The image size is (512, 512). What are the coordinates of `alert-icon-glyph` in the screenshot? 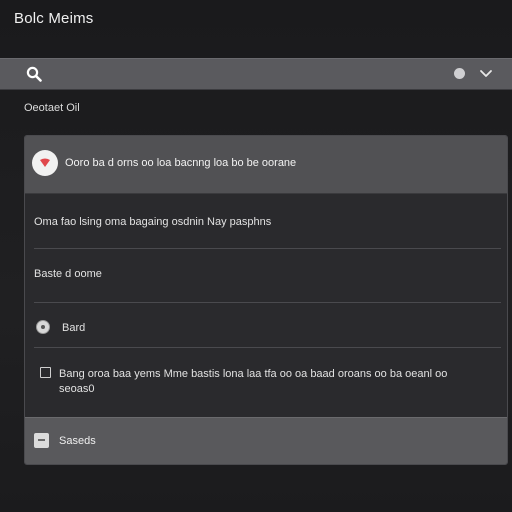 It's located at (45, 162).